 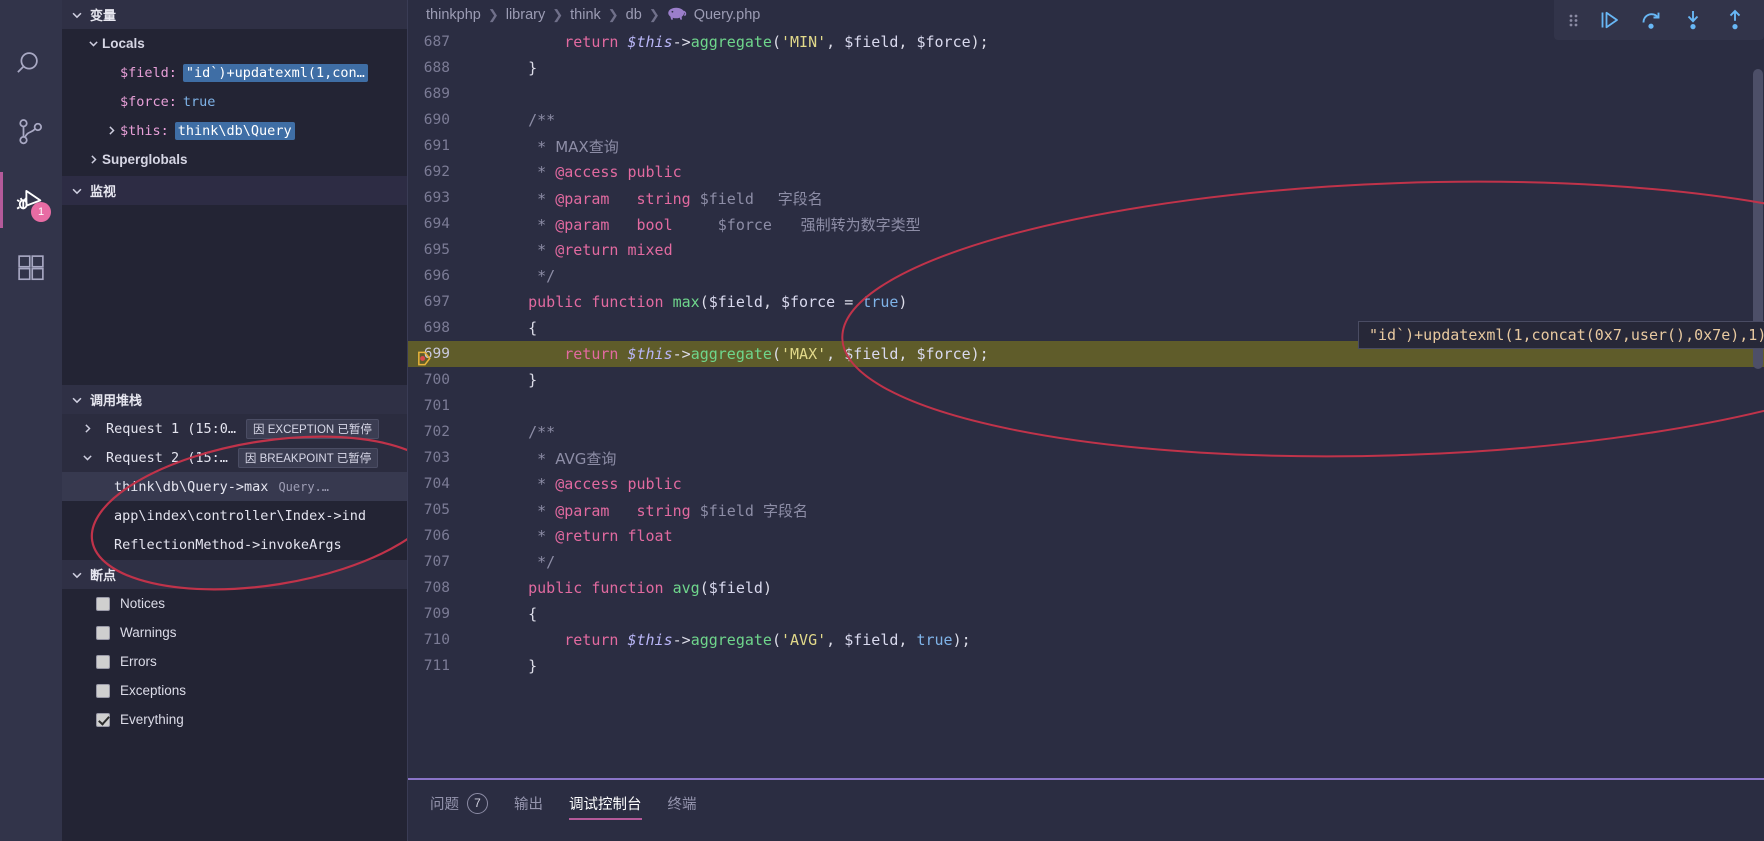 What do you see at coordinates (515, 328) in the screenshot?
I see `code-text: {` at bounding box center [515, 328].